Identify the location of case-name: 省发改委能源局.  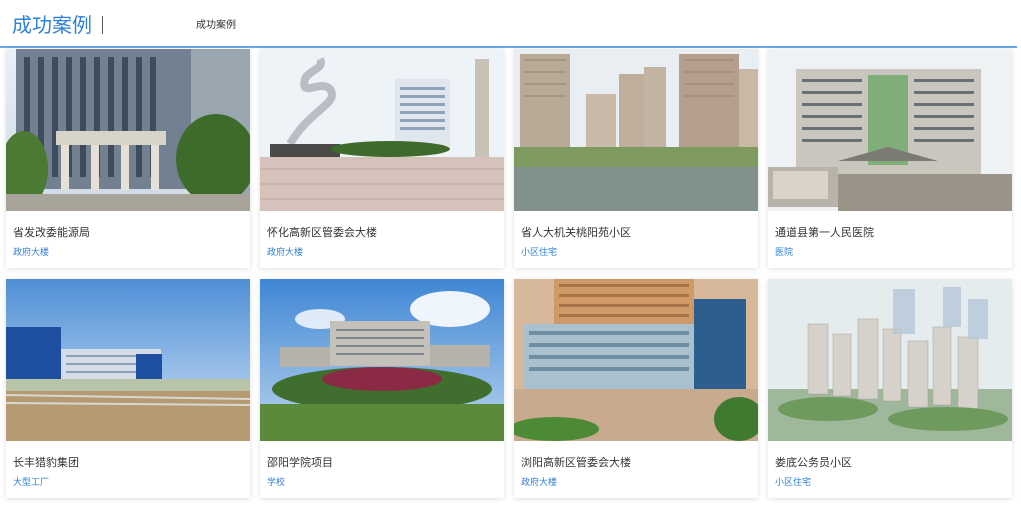
(51, 232).